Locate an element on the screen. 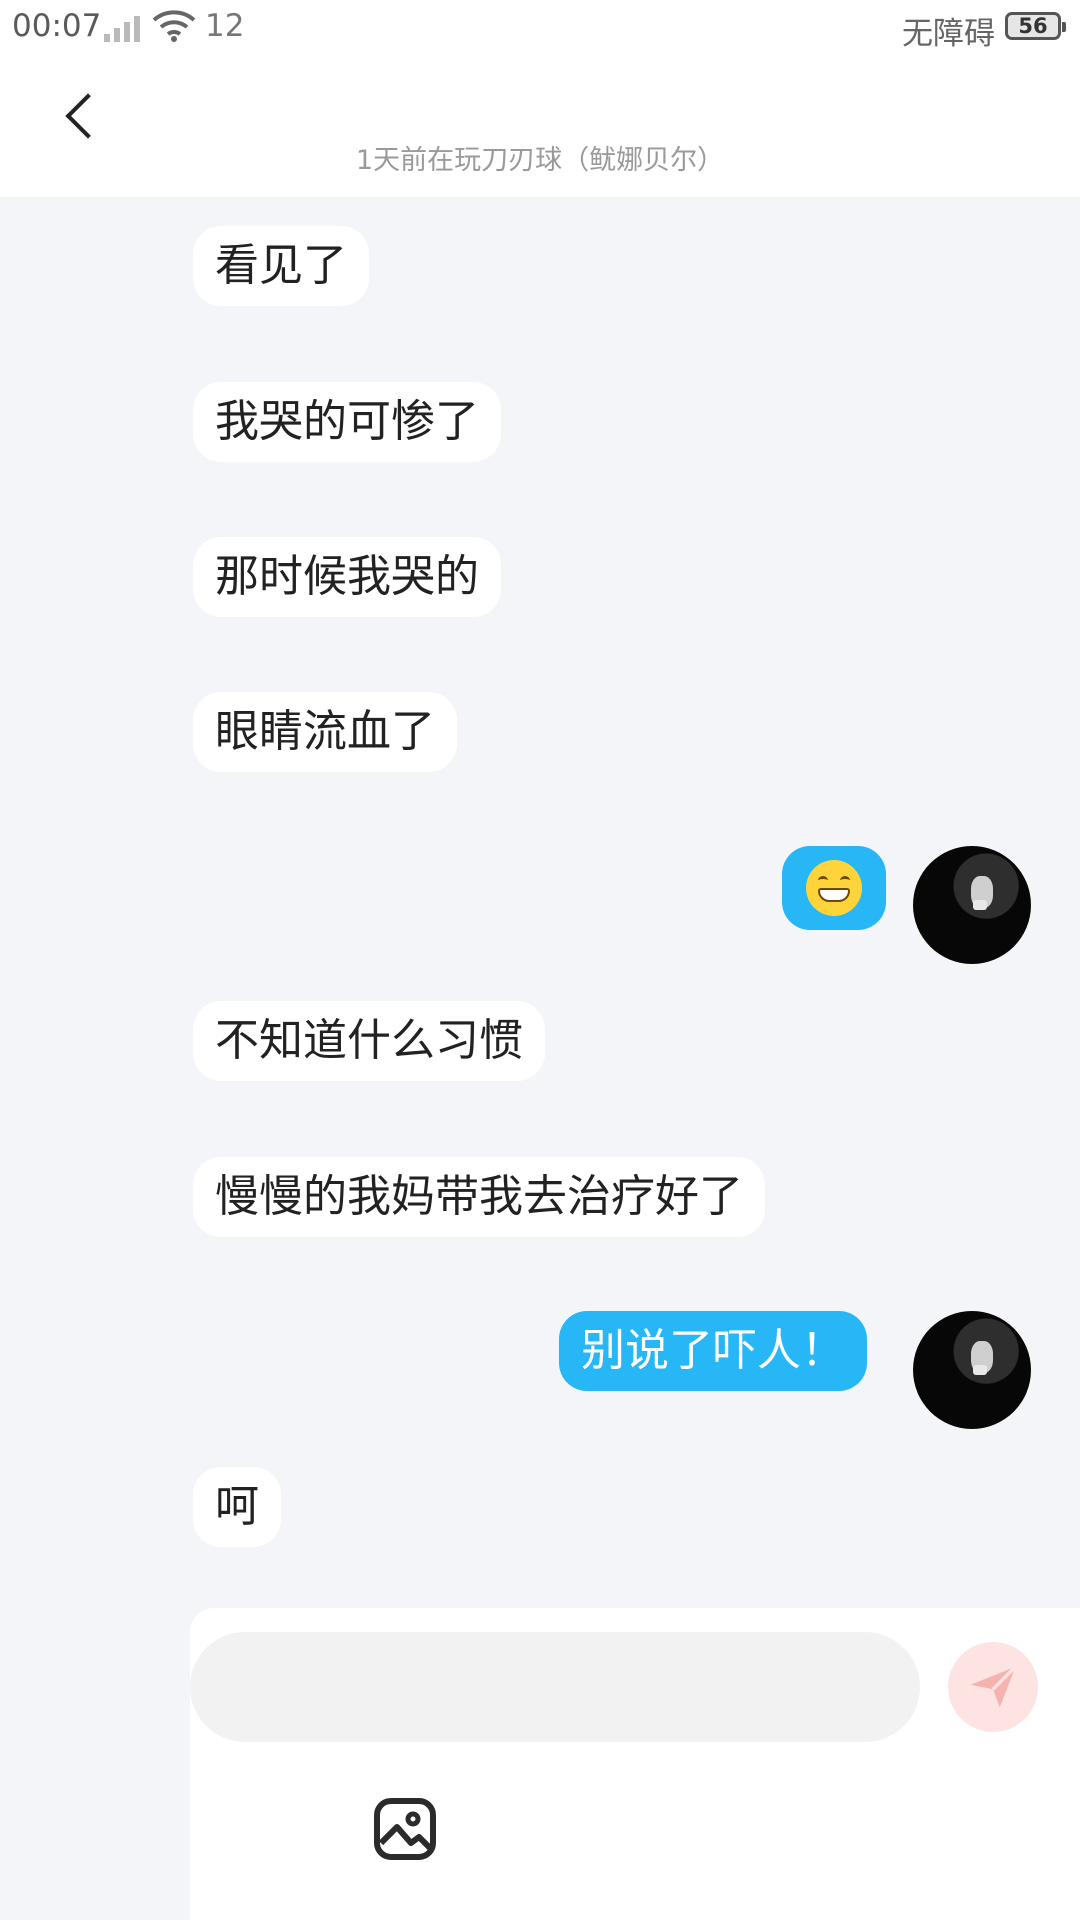 The width and height of the screenshot is (1080, 1920). send-button is located at coordinates (993, 1687).